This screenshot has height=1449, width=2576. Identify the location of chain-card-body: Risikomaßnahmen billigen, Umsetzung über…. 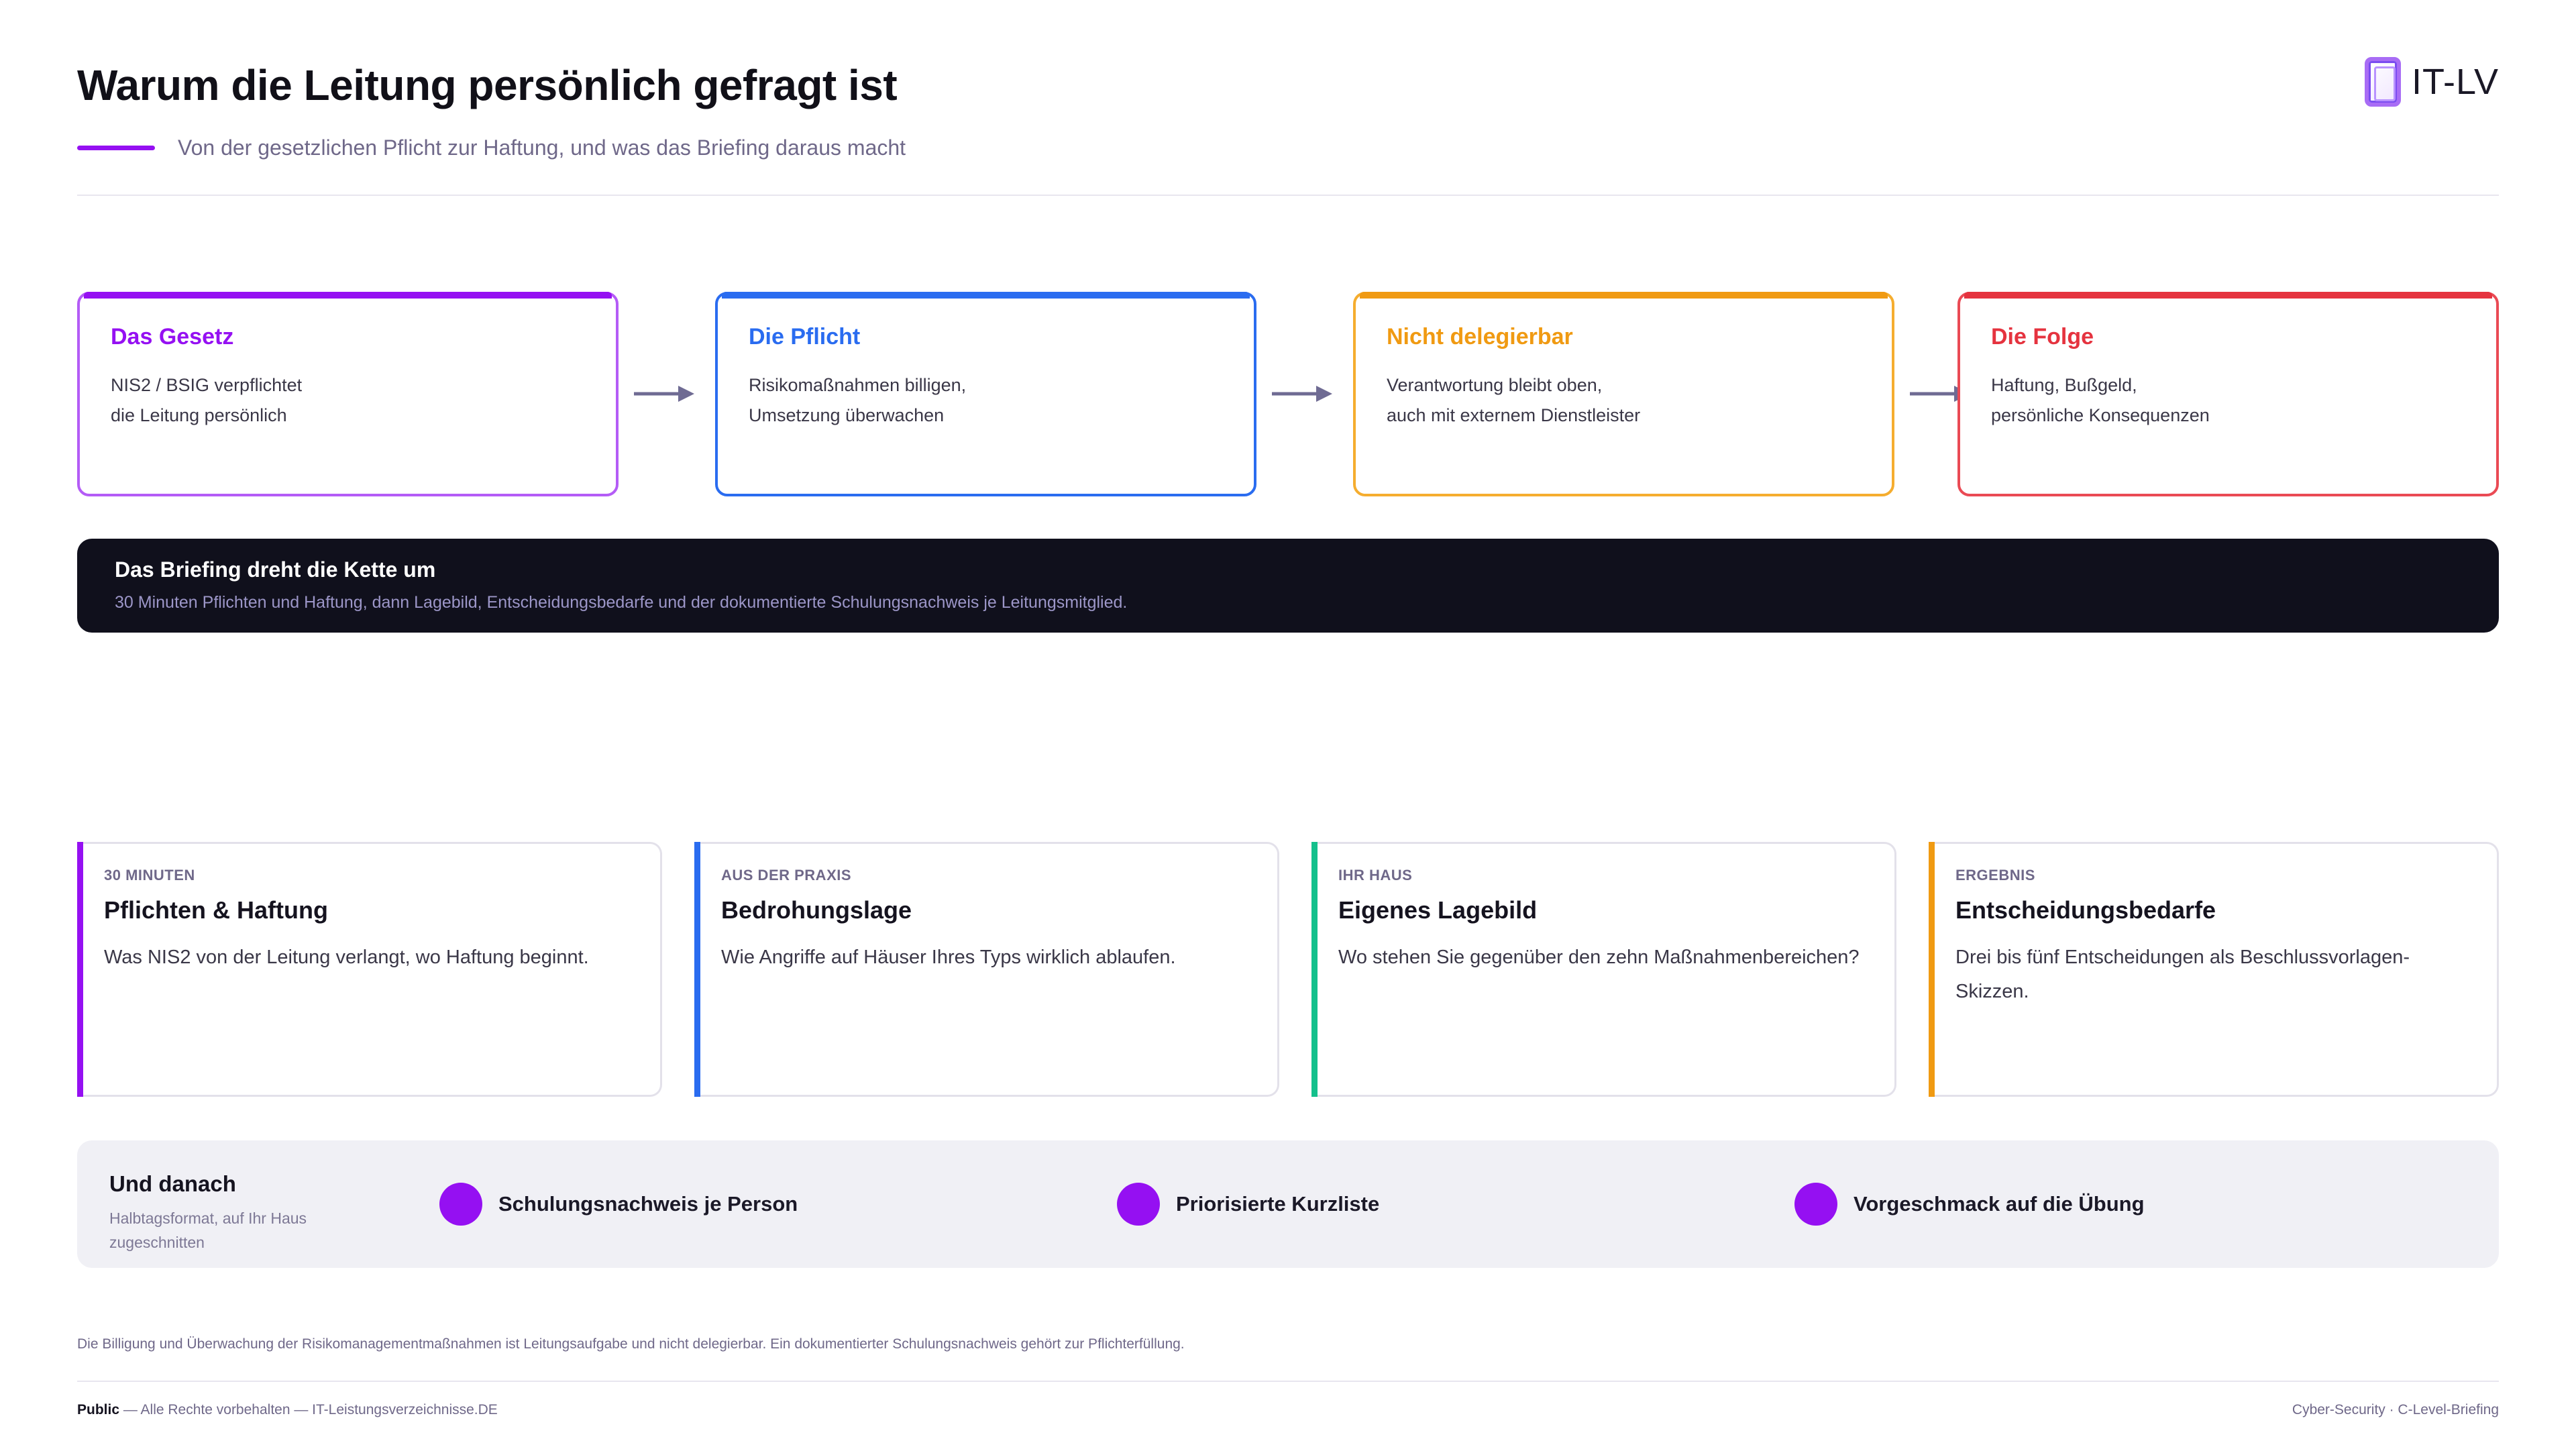
(858, 400).